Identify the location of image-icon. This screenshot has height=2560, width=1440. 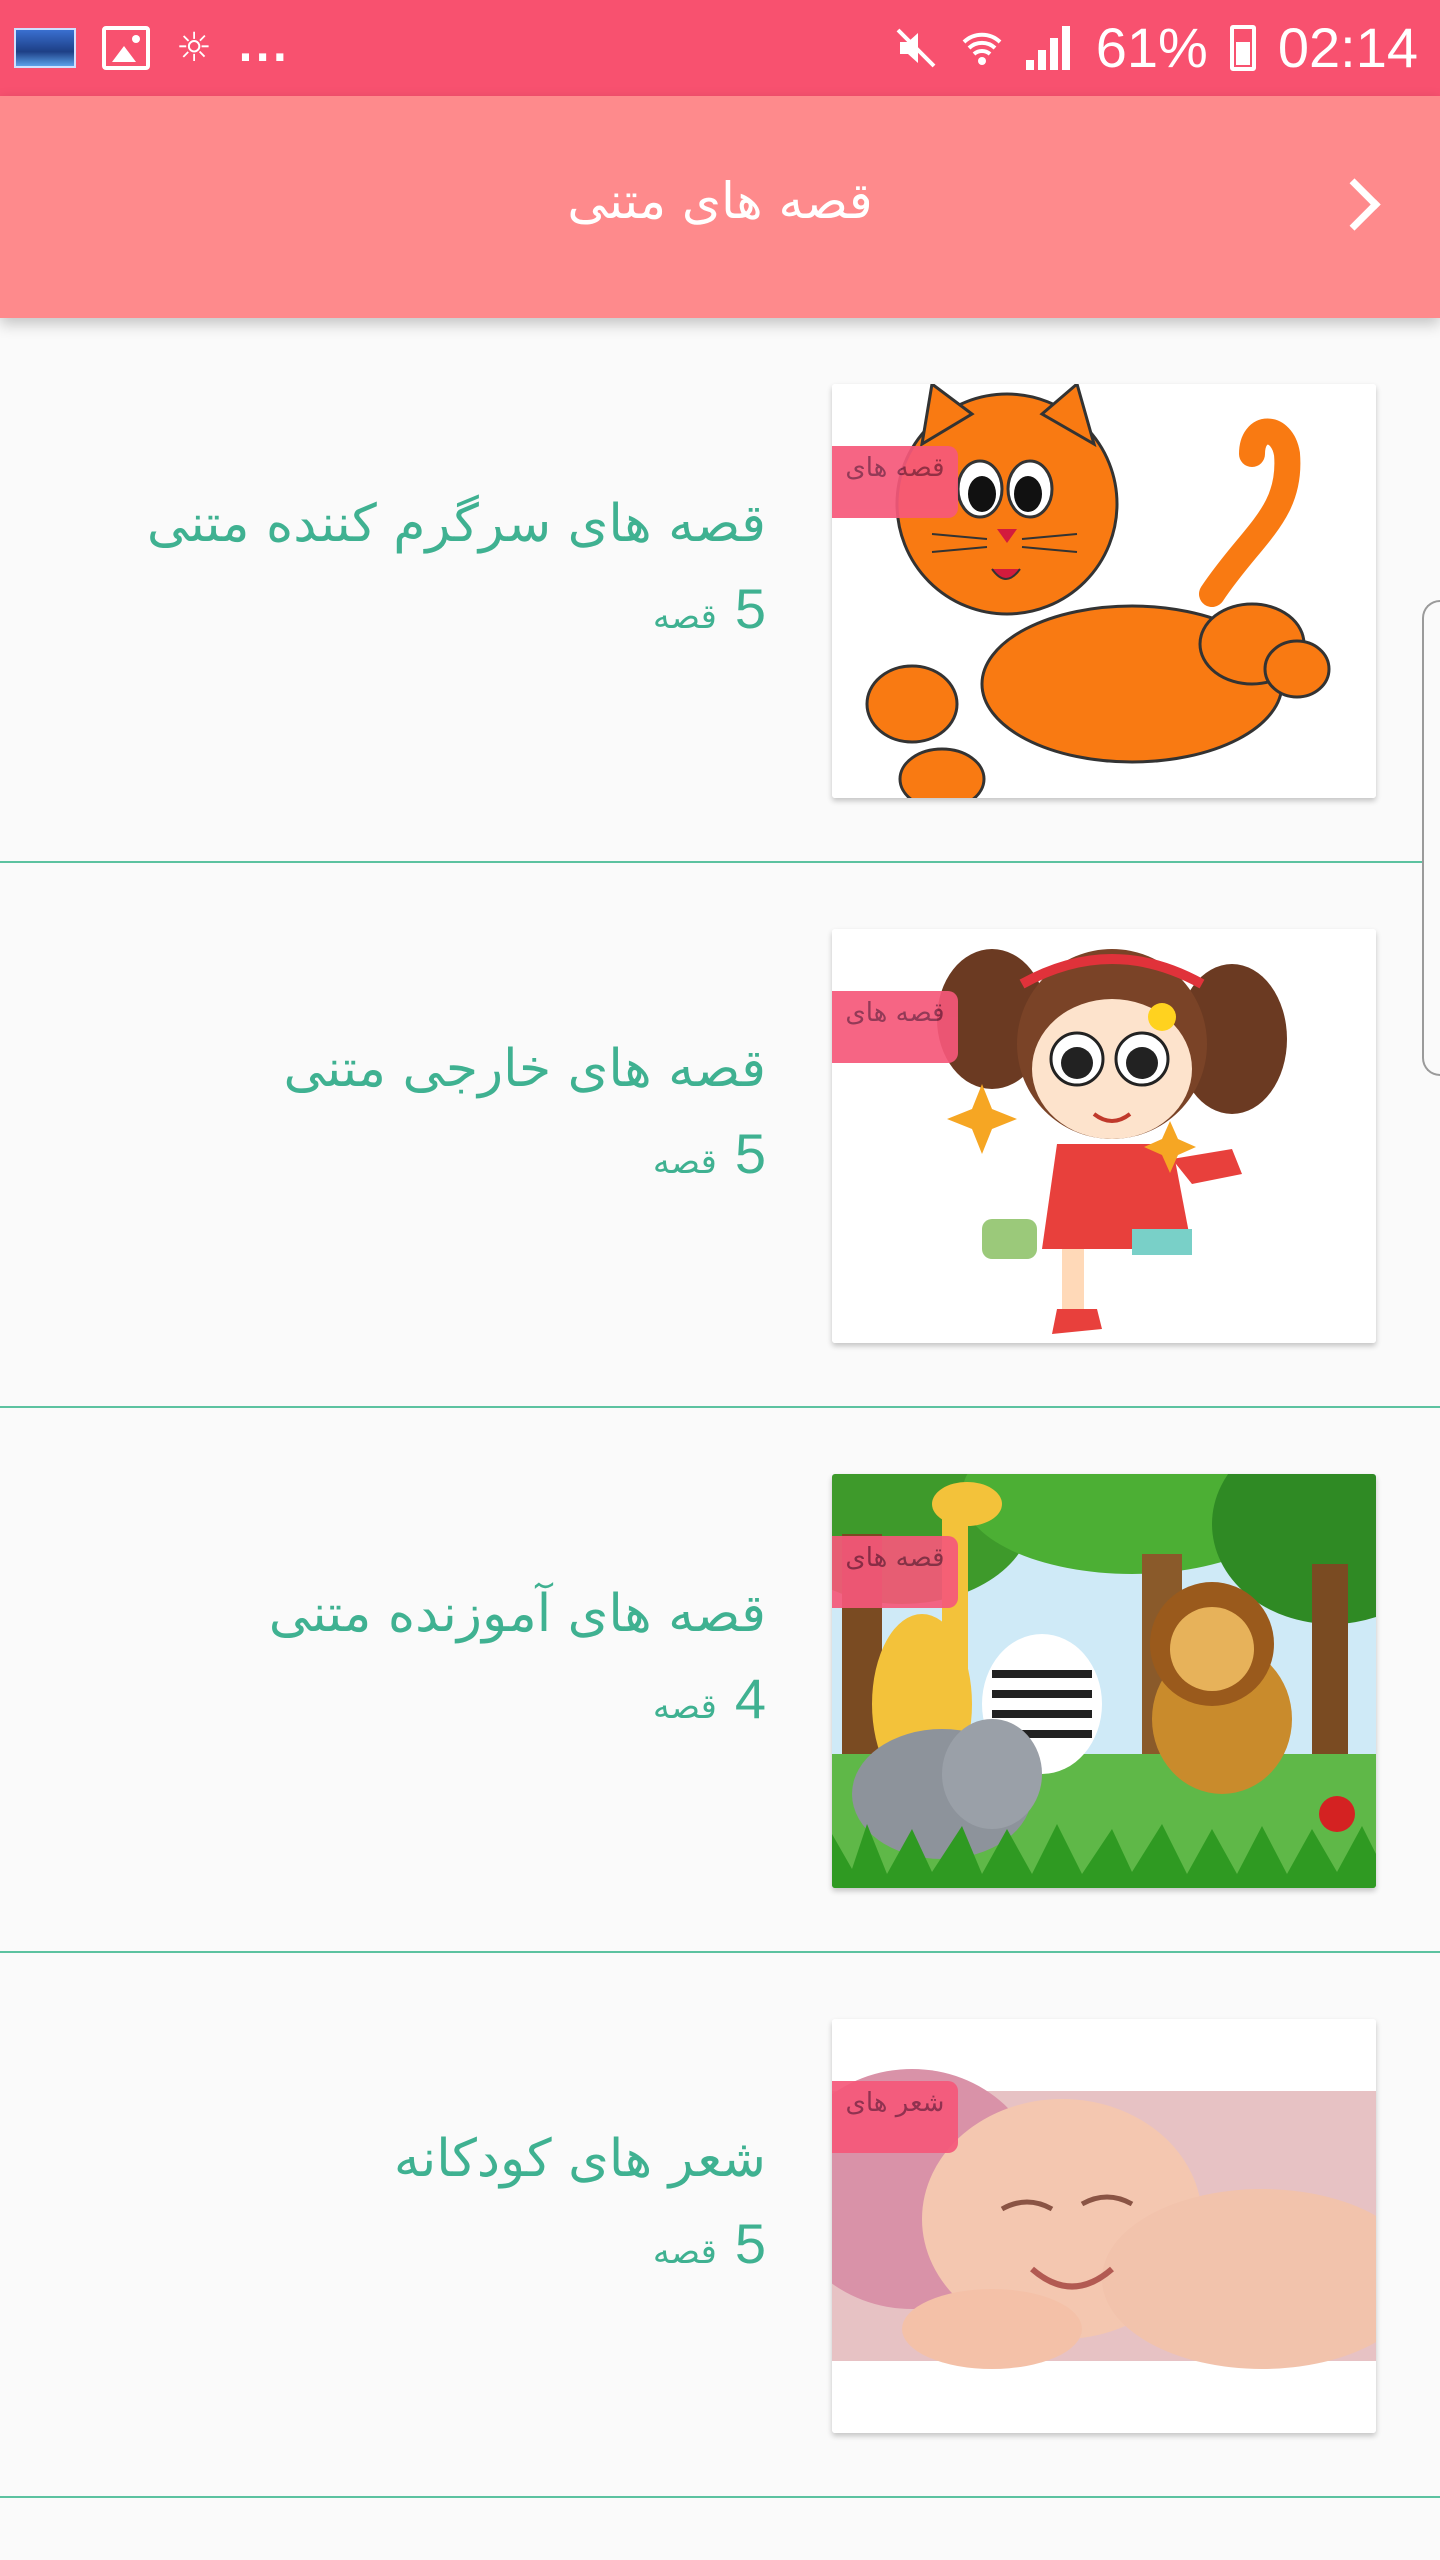
(126, 48).